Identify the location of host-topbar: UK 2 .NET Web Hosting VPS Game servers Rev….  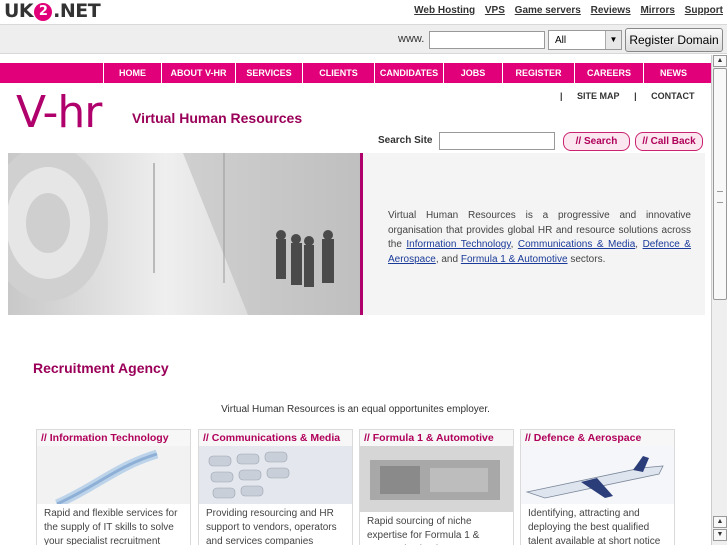
(363, 12).